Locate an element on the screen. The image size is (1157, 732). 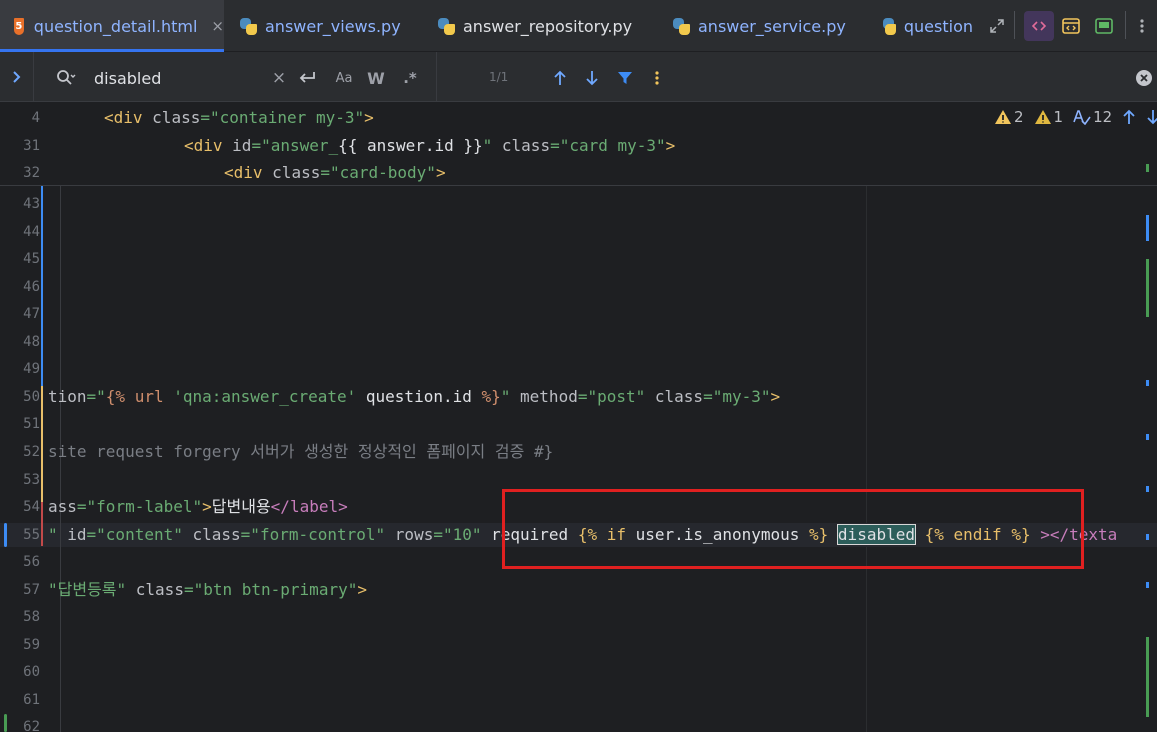
line-number: 43 is located at coordinates (20, 204).